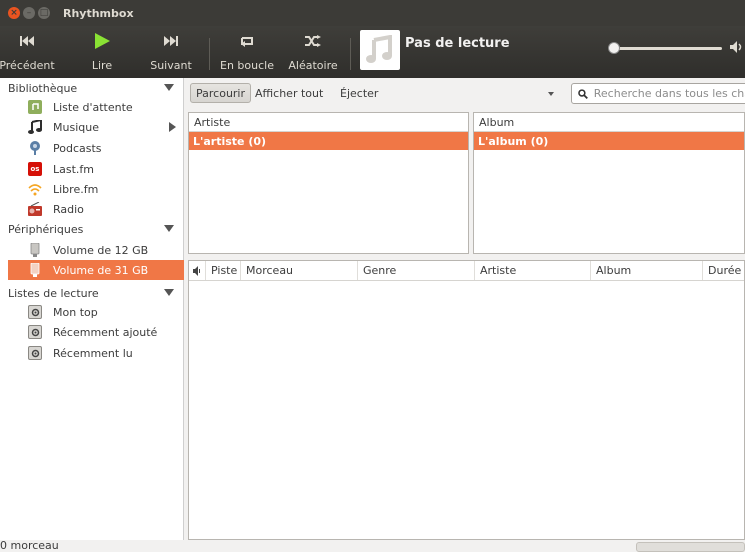 The height and width of the screenshot is (552, 745). I want to click on album-cover-placeholder, so click(380, 50).